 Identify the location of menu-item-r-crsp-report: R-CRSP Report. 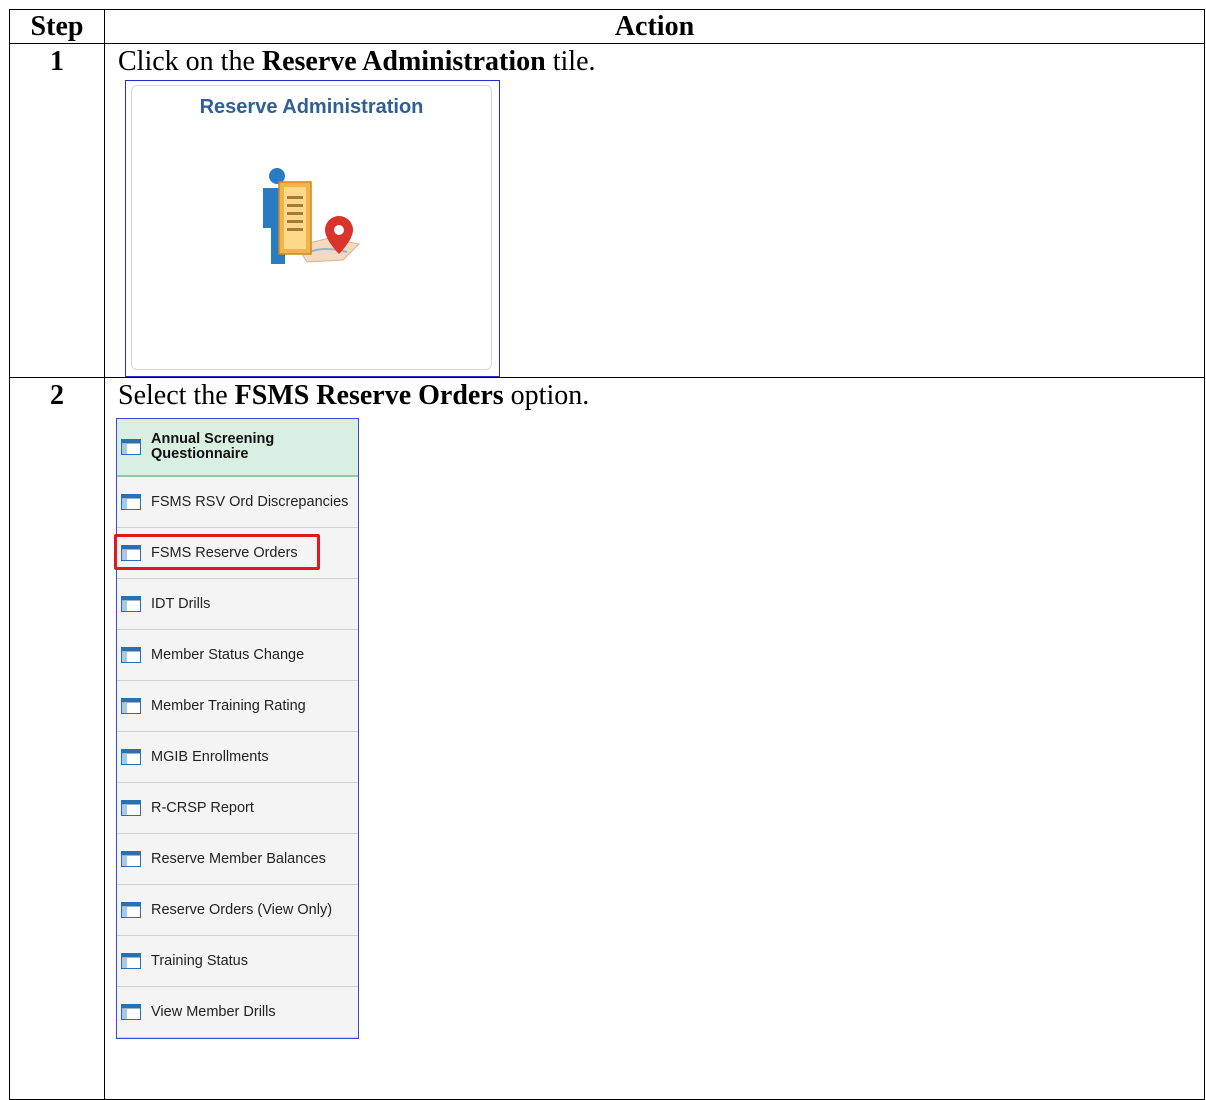
(237, 808).